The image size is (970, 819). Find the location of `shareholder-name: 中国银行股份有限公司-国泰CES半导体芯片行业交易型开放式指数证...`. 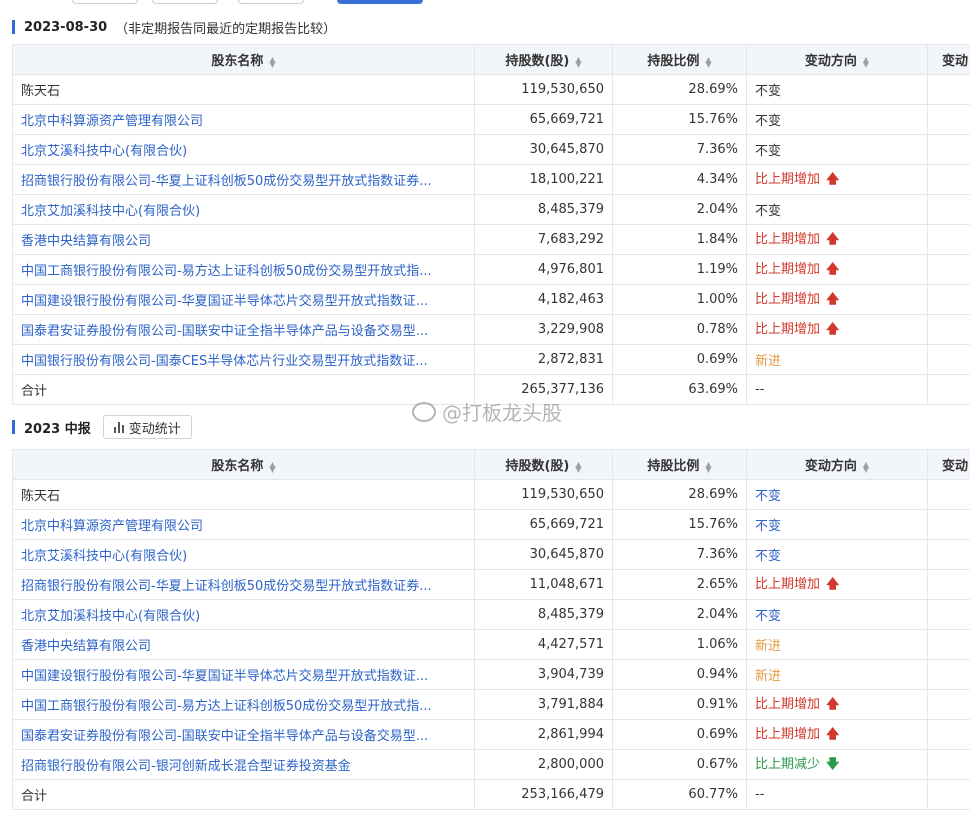

shareholder-name: 中国银行股份有限公司-国泰CES半导体芯片行业交易型开放式指数证... is located at coordinates (243, 359).